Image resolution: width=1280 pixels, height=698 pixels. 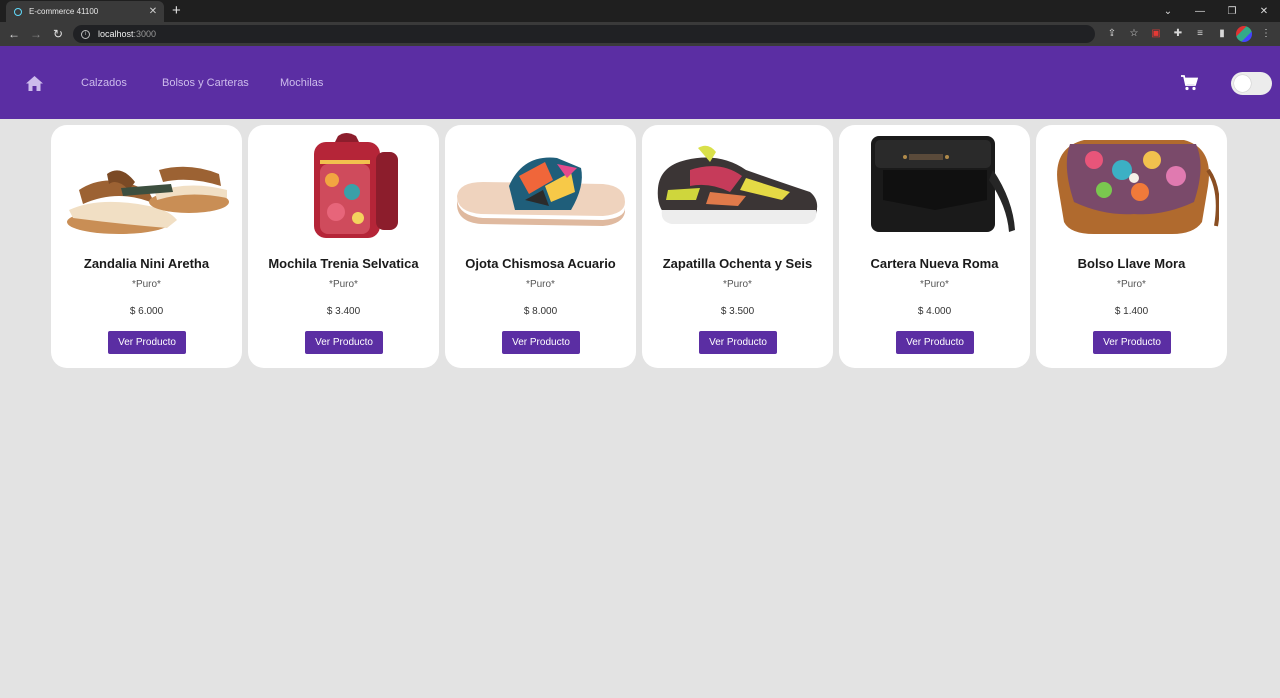 I want to click on restore-icon: ❐, so click(x=1232, y=11).